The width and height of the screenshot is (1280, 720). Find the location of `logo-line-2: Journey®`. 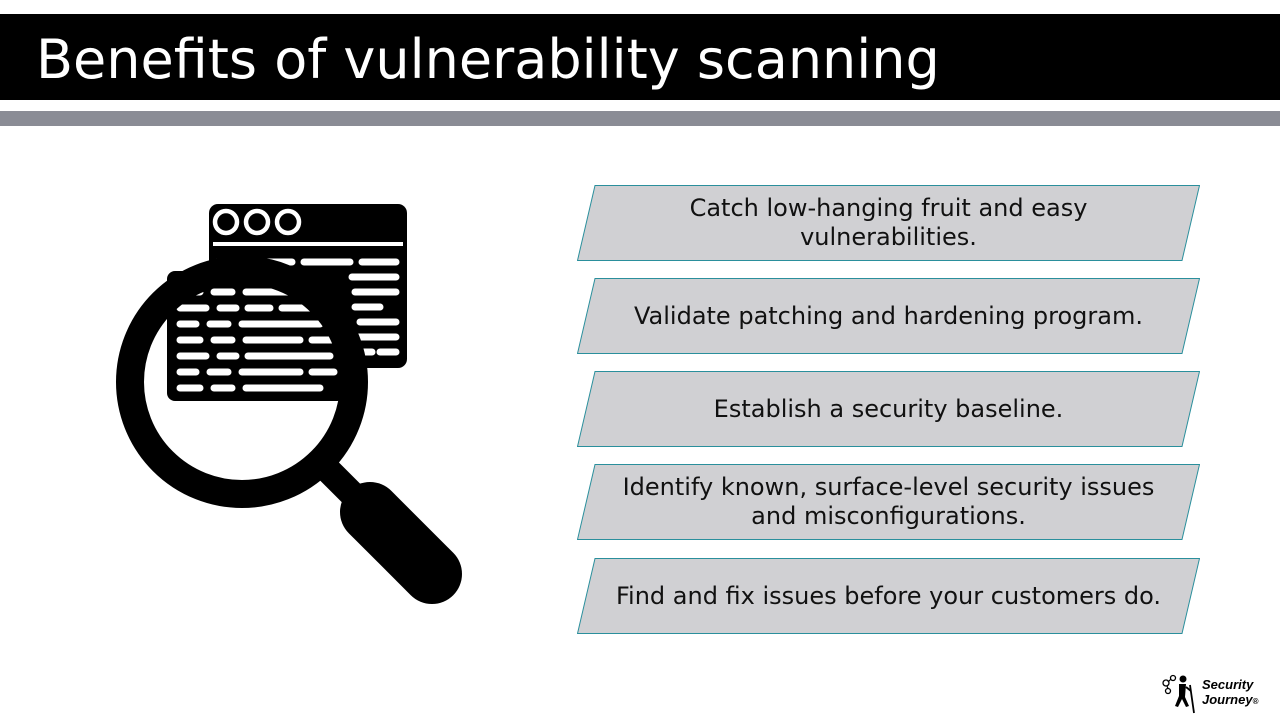

logo-line-2: Journey® is located at coordinates (1230, 700).